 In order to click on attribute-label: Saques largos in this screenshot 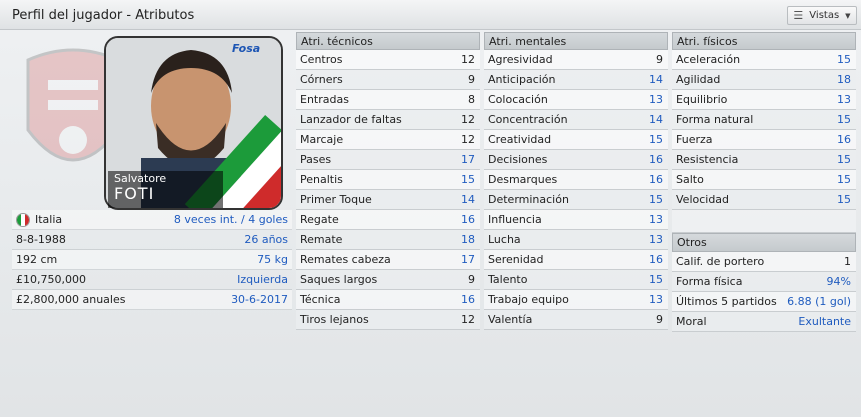, I will do `click(339, 279)`.